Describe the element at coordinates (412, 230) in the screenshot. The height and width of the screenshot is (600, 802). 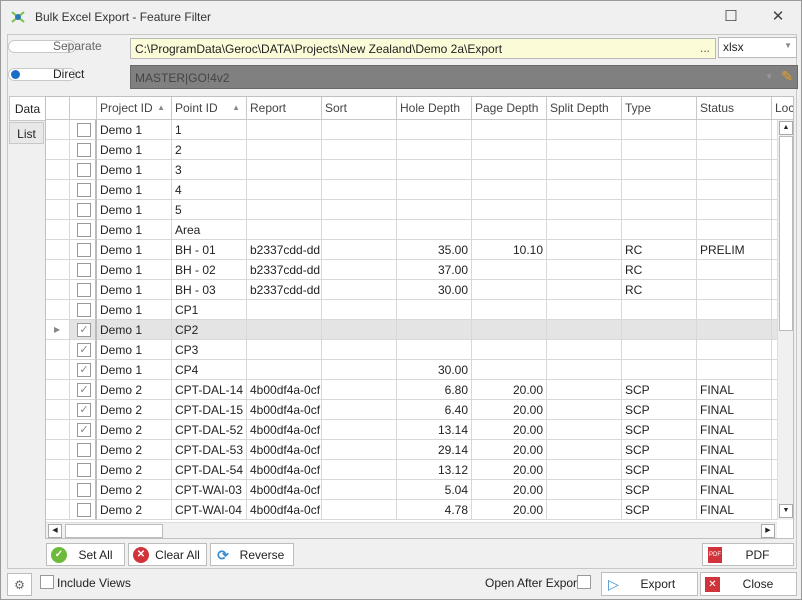
I see `table-row: Demo 1 Area` at that location.